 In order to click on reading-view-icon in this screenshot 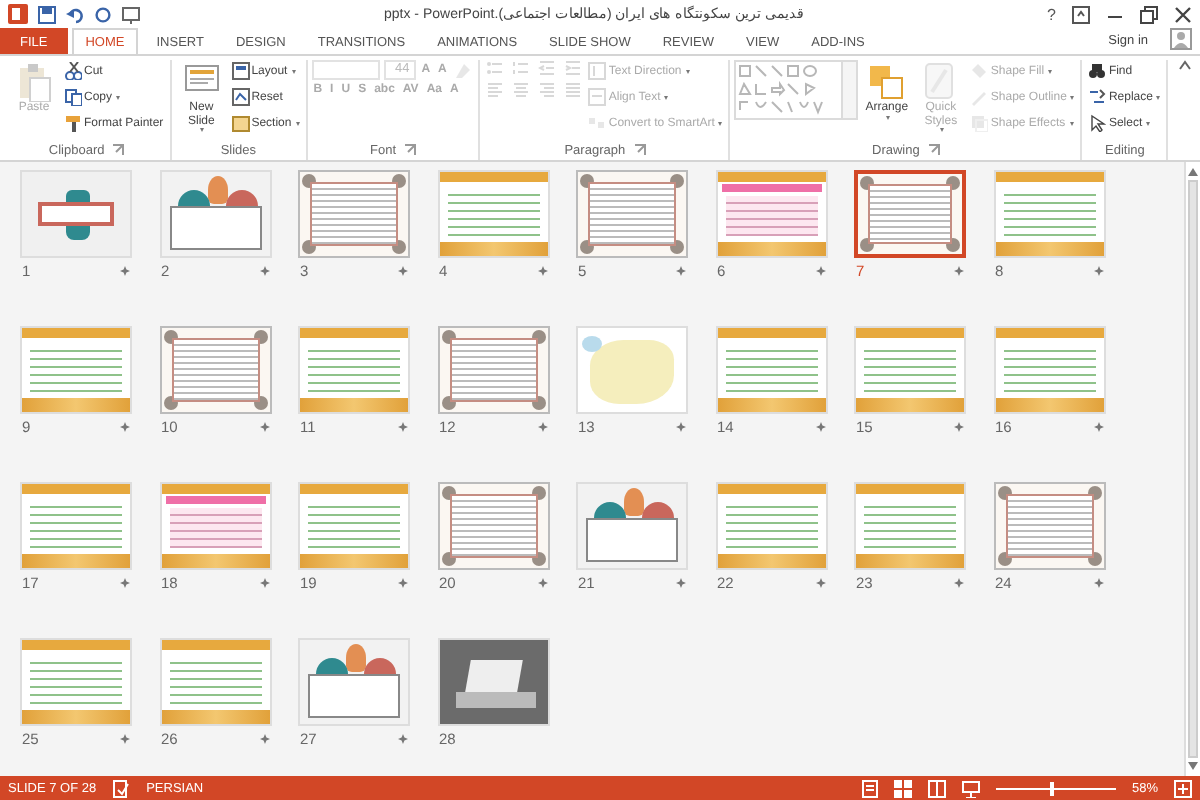, I will do `click(936, 788)`.